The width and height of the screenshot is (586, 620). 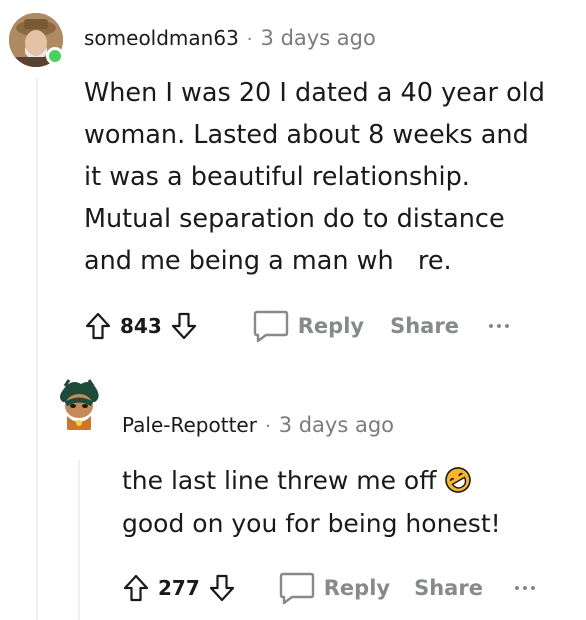 What do you see at coordinates (311, 523) in the screenshot?
I see `comment-line: good on you for being honest!` at bounding box center [311, 523].